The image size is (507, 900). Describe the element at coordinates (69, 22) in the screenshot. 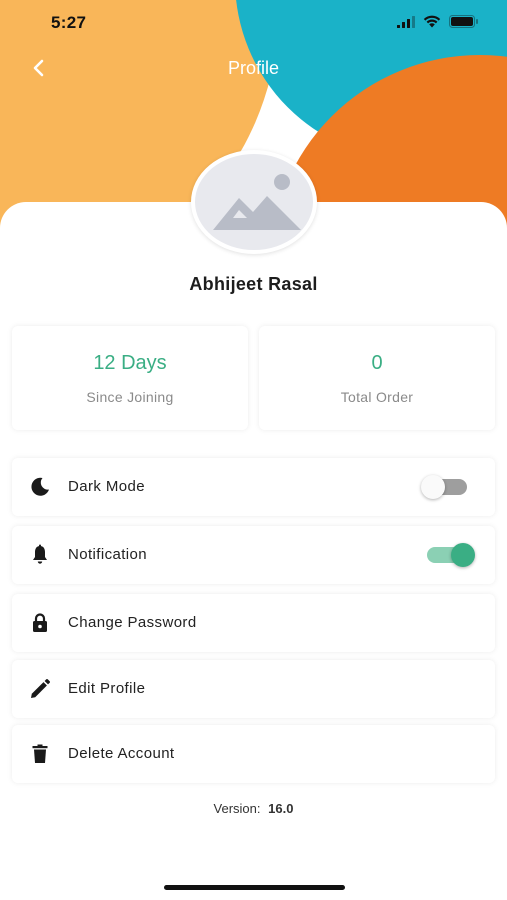

I see `status-time: 5:27` at that location.